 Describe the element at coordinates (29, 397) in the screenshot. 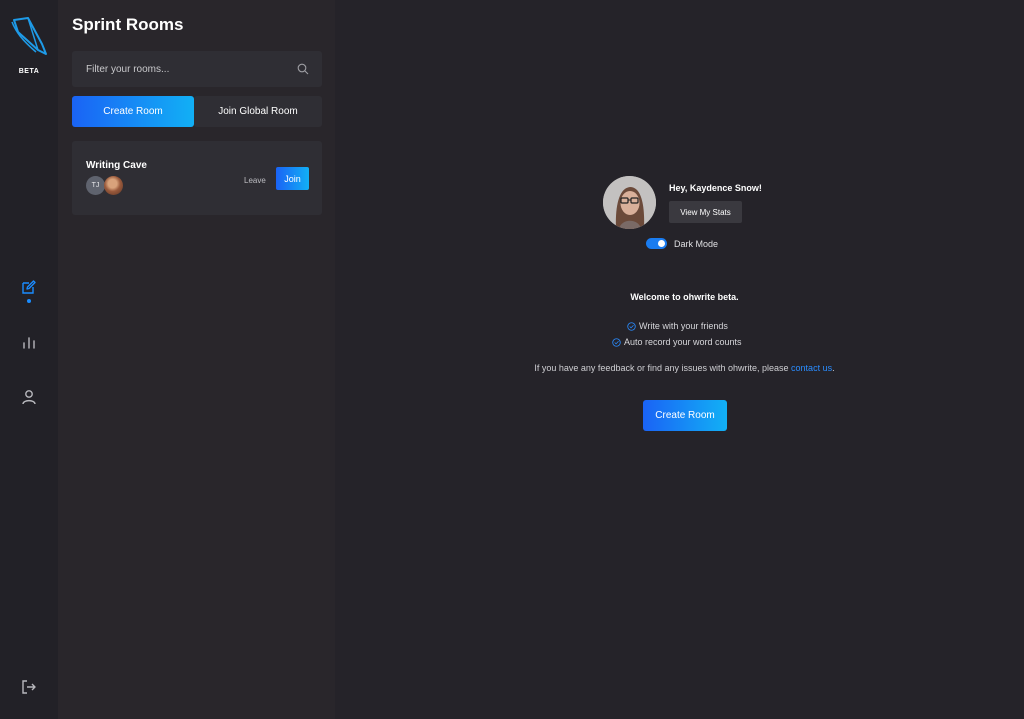

I see `profile-icon` at that location.